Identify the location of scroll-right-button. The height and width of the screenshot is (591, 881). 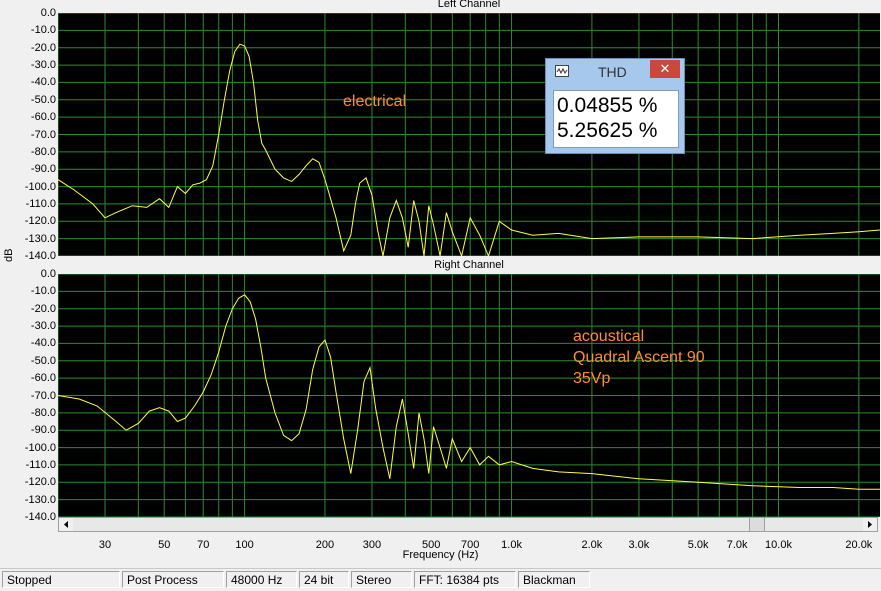
(870, 524).